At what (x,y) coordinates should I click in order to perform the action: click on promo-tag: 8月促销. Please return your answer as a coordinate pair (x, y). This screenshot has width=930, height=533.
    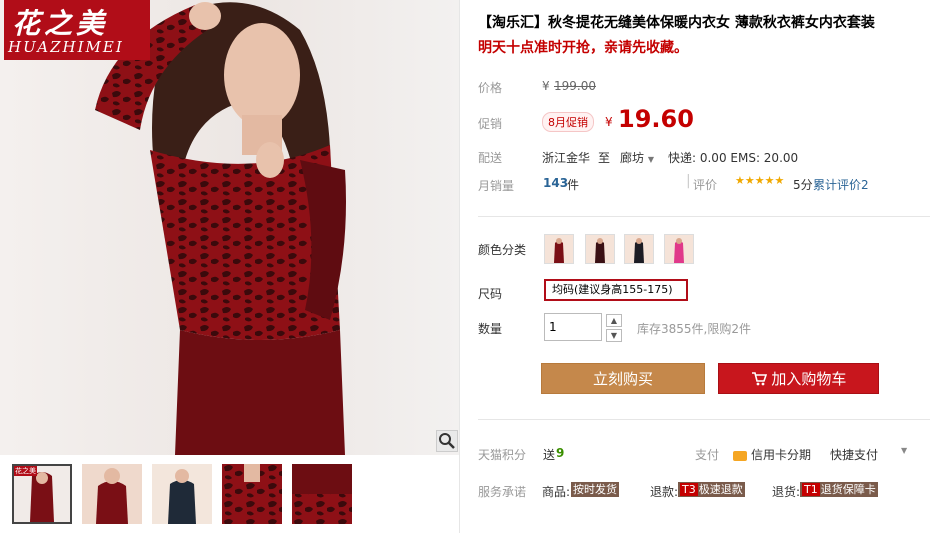
    Looking at the image, I should click on (568, 122).